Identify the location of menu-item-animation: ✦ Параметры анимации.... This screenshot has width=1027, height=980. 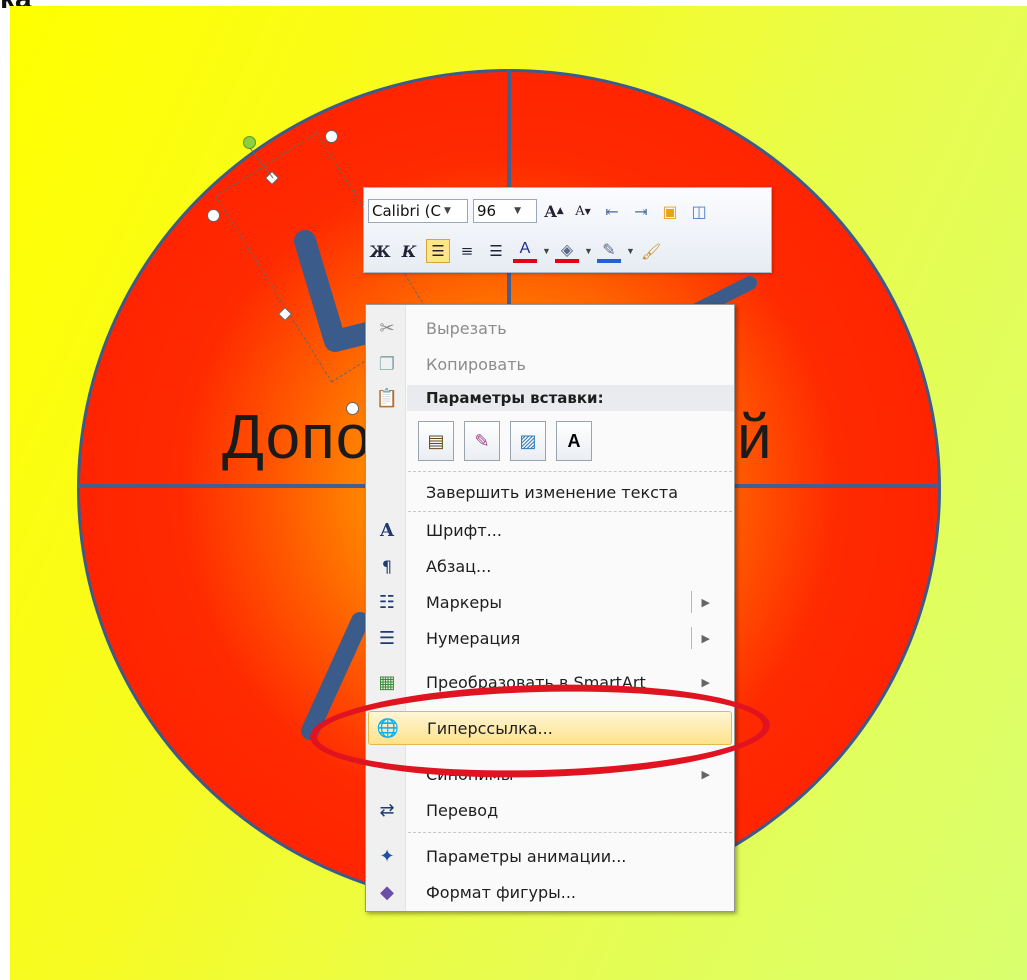
(550, 856).